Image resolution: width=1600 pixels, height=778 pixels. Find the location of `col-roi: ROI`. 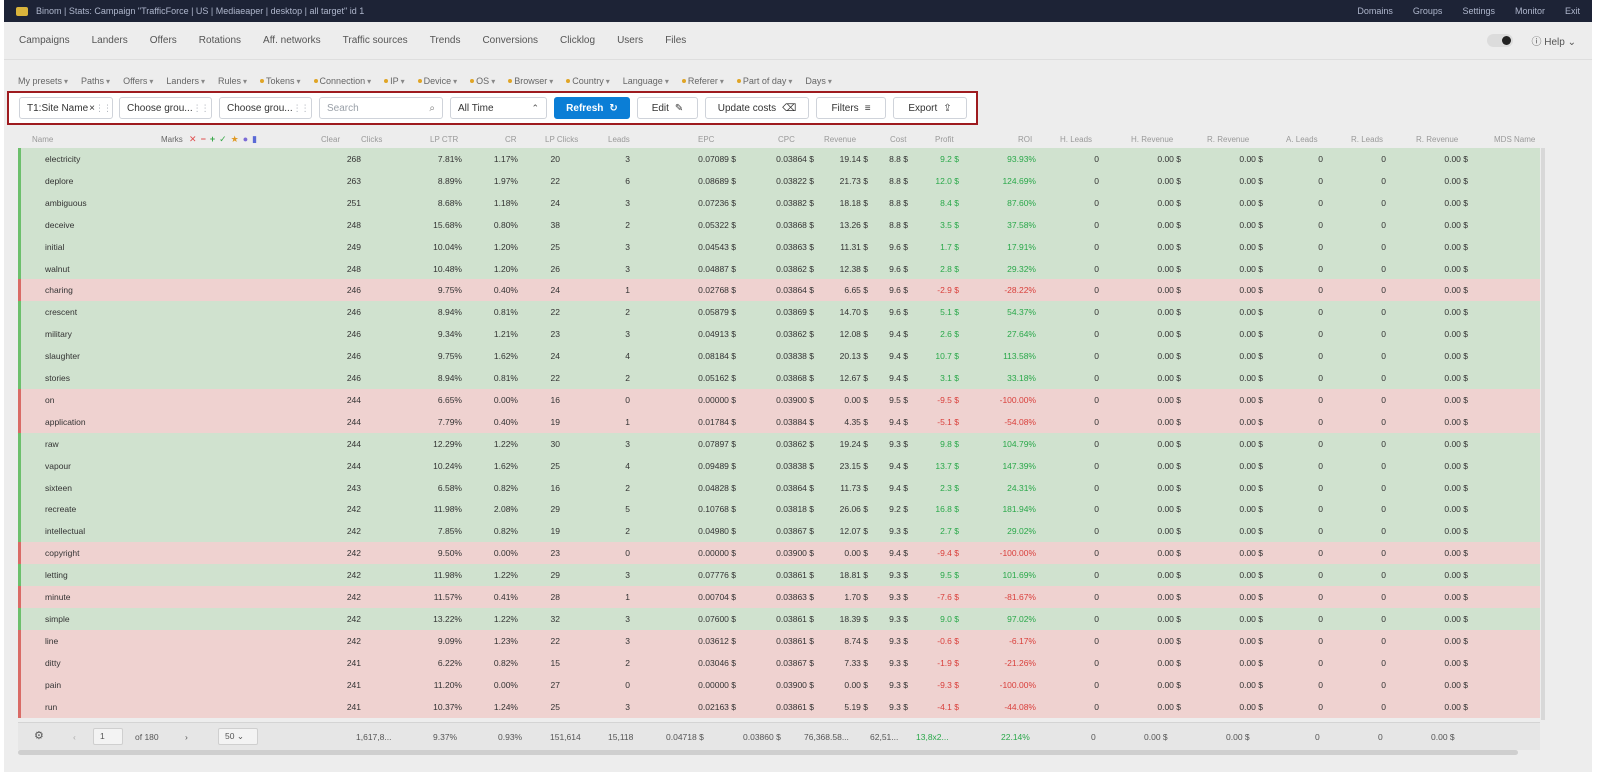

col-roi: ROI is located at coordinates (1025, 139).